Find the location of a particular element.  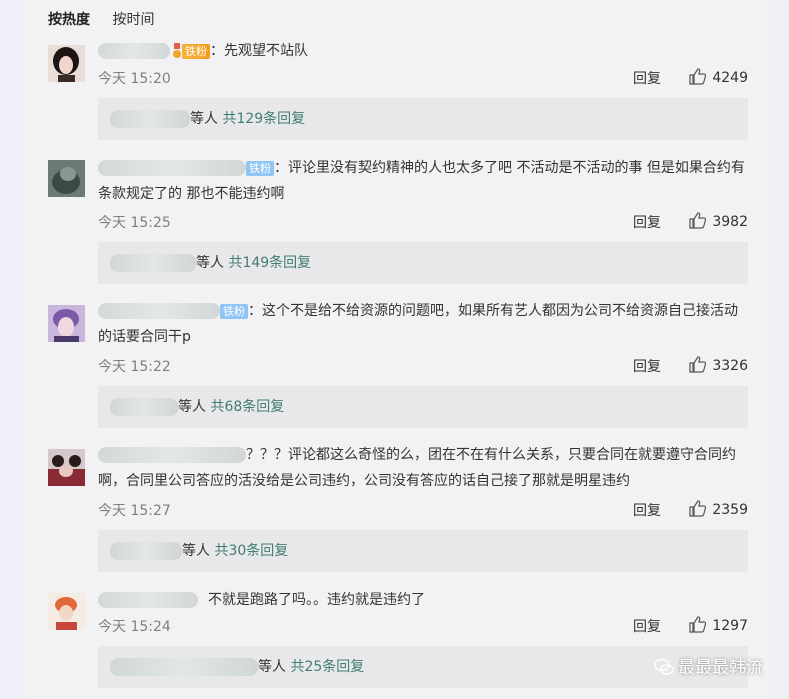

sort-by-time-tab: 按时间 is located at coordinates (133, 20).